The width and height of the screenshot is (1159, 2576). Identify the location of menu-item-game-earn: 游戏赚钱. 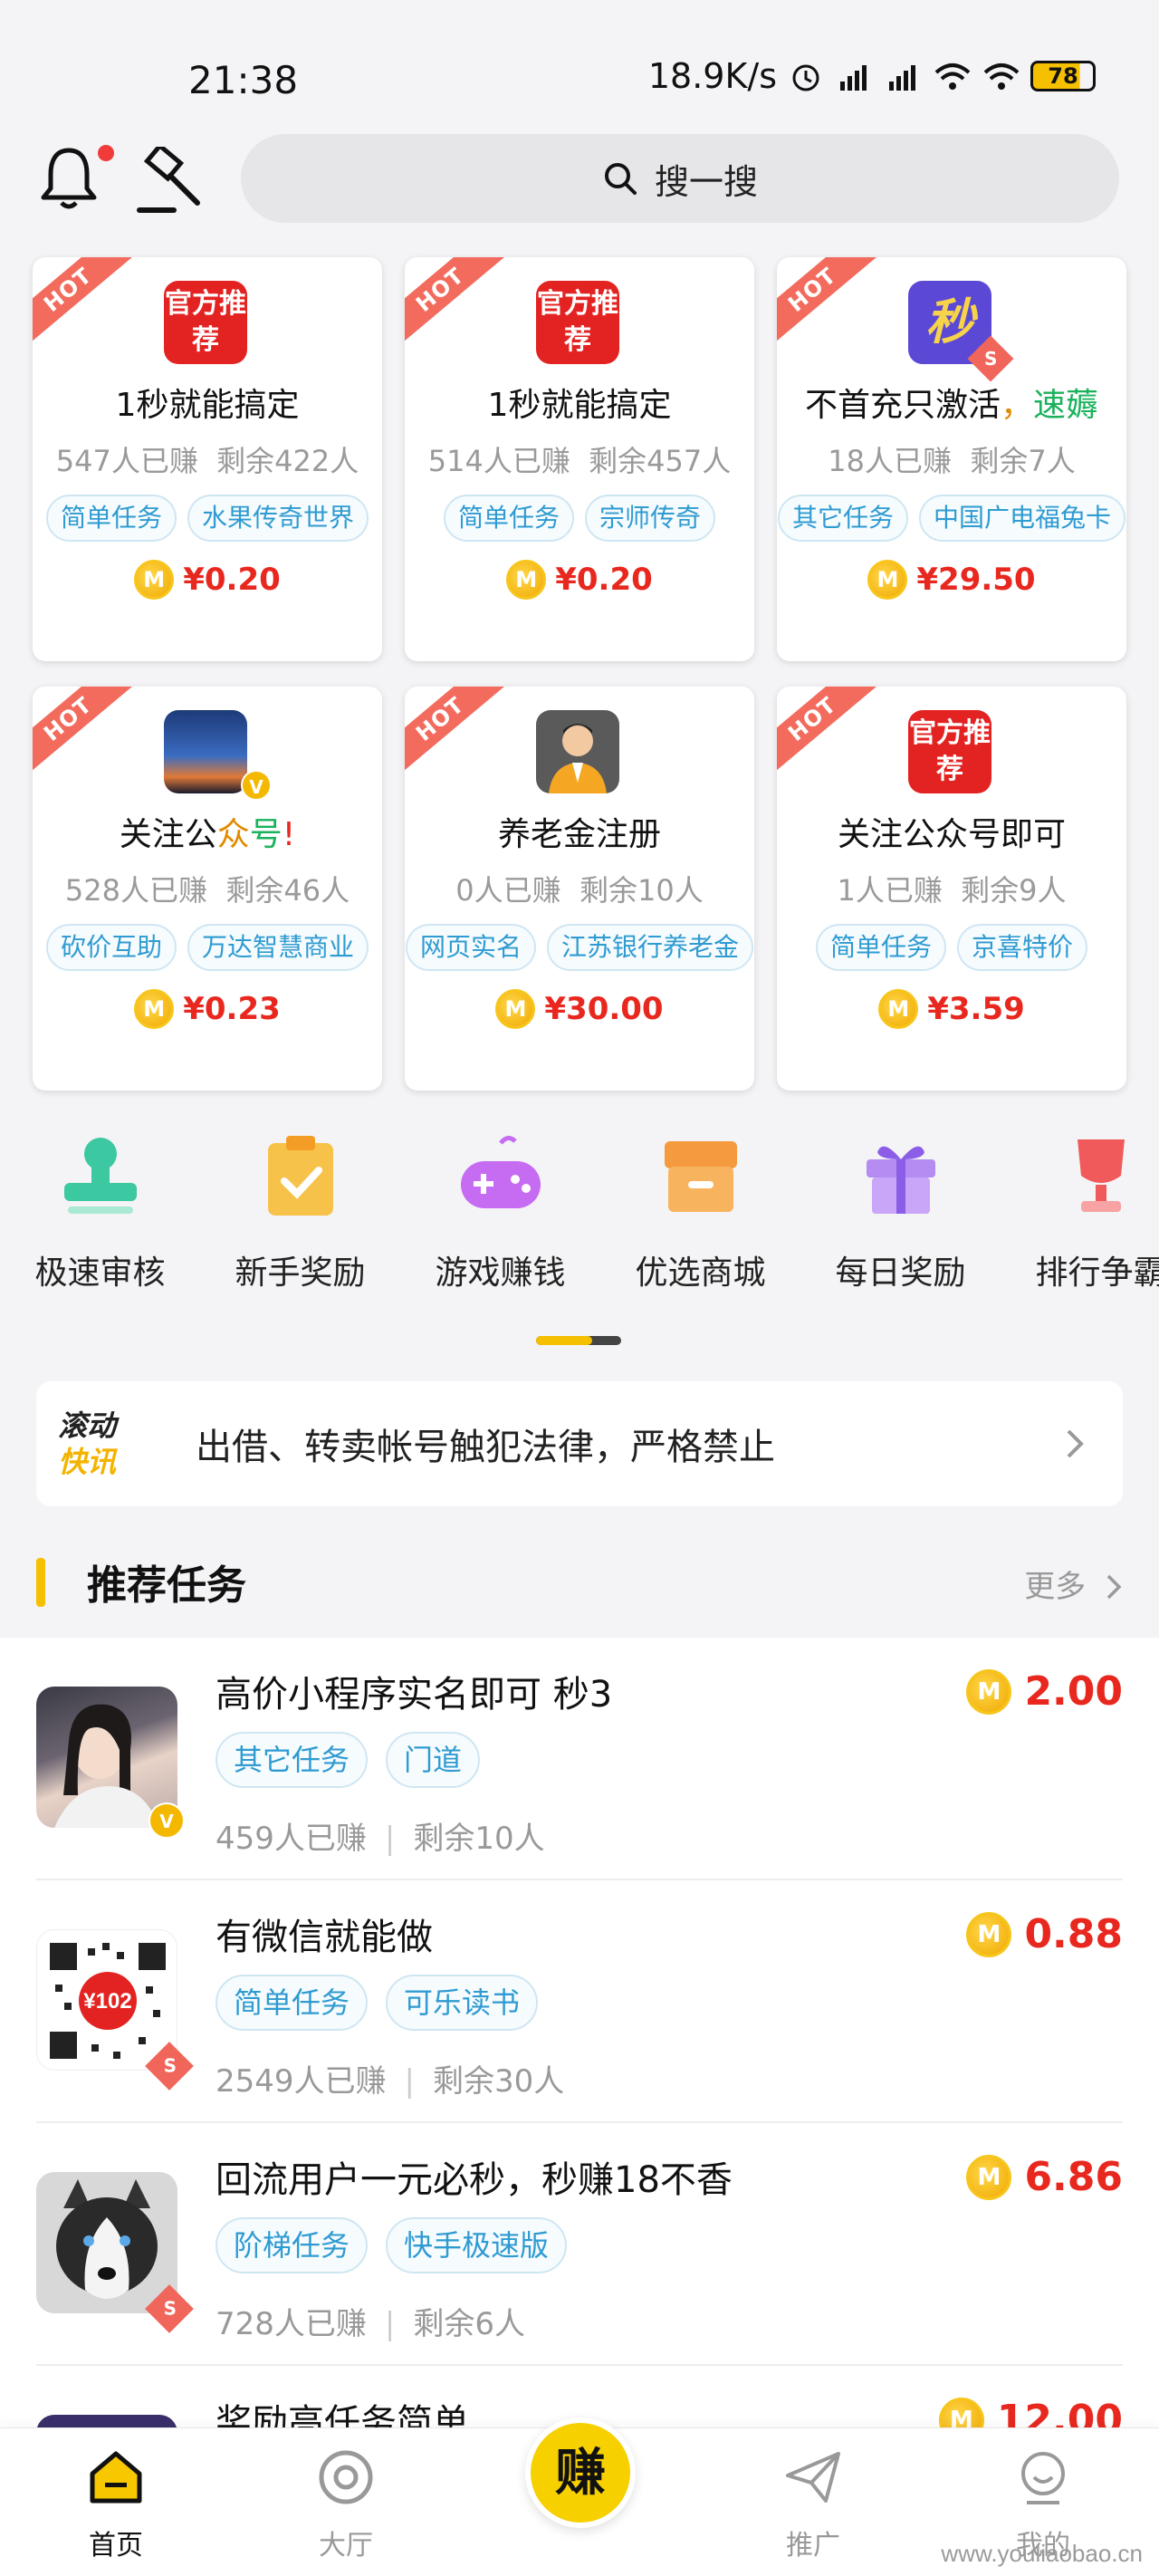
(500, 1221).